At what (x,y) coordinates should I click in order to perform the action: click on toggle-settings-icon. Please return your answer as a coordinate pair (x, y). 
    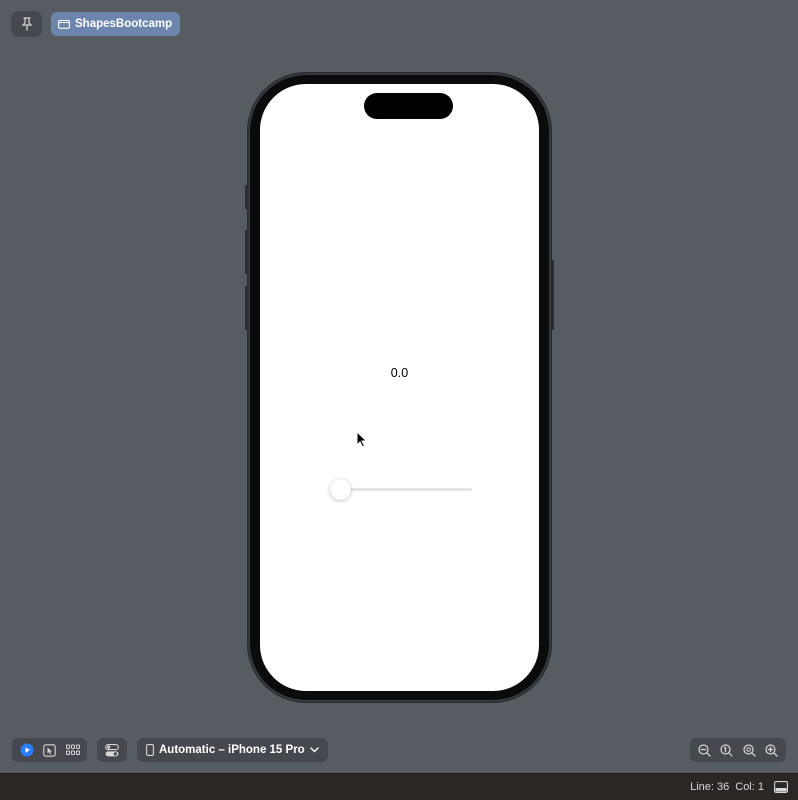
    Looking at the image, I should click on (112, 749).